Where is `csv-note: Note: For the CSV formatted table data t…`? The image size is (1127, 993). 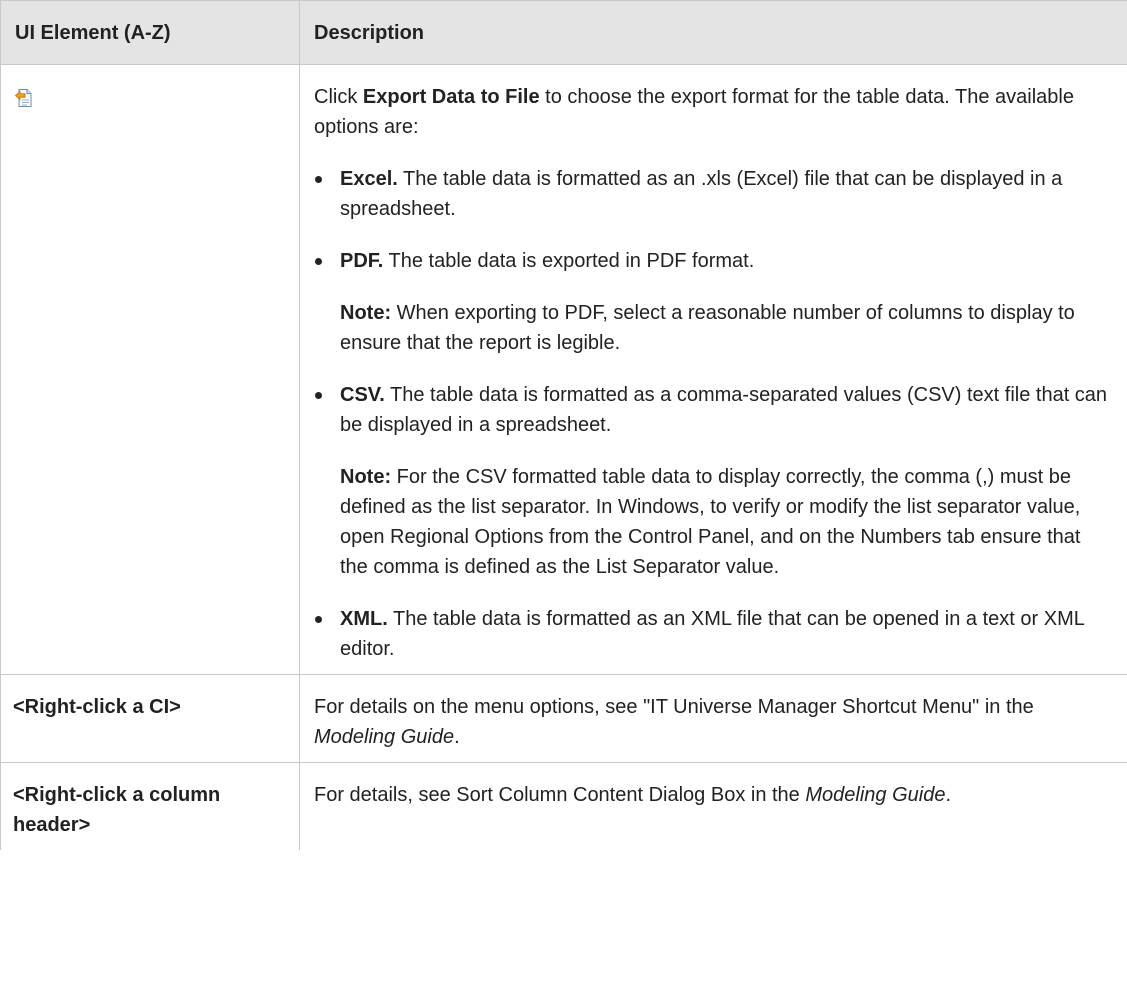 csv-note: Note: For the CSV formatted table data t… is located at coordinates (710, 522).